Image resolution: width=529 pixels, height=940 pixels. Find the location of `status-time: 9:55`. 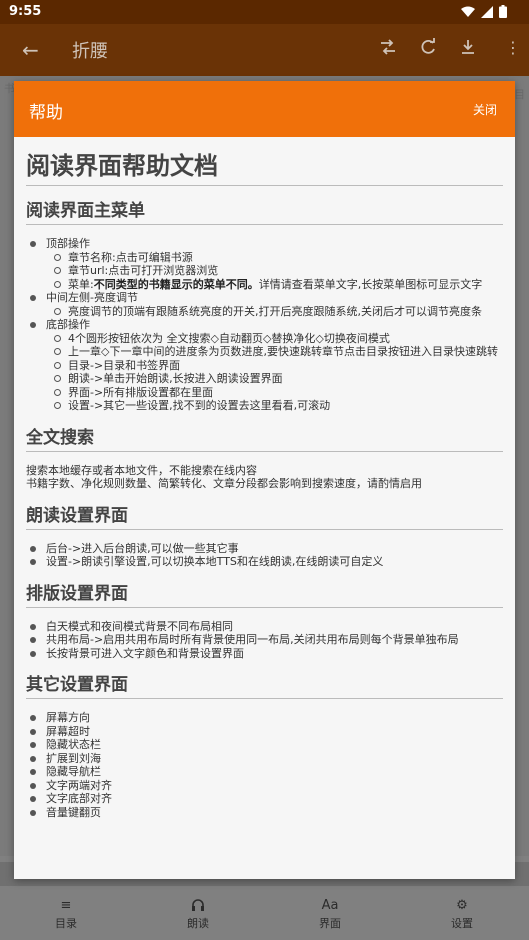

status-time: 9:55 is located at coordinates (25, 11).